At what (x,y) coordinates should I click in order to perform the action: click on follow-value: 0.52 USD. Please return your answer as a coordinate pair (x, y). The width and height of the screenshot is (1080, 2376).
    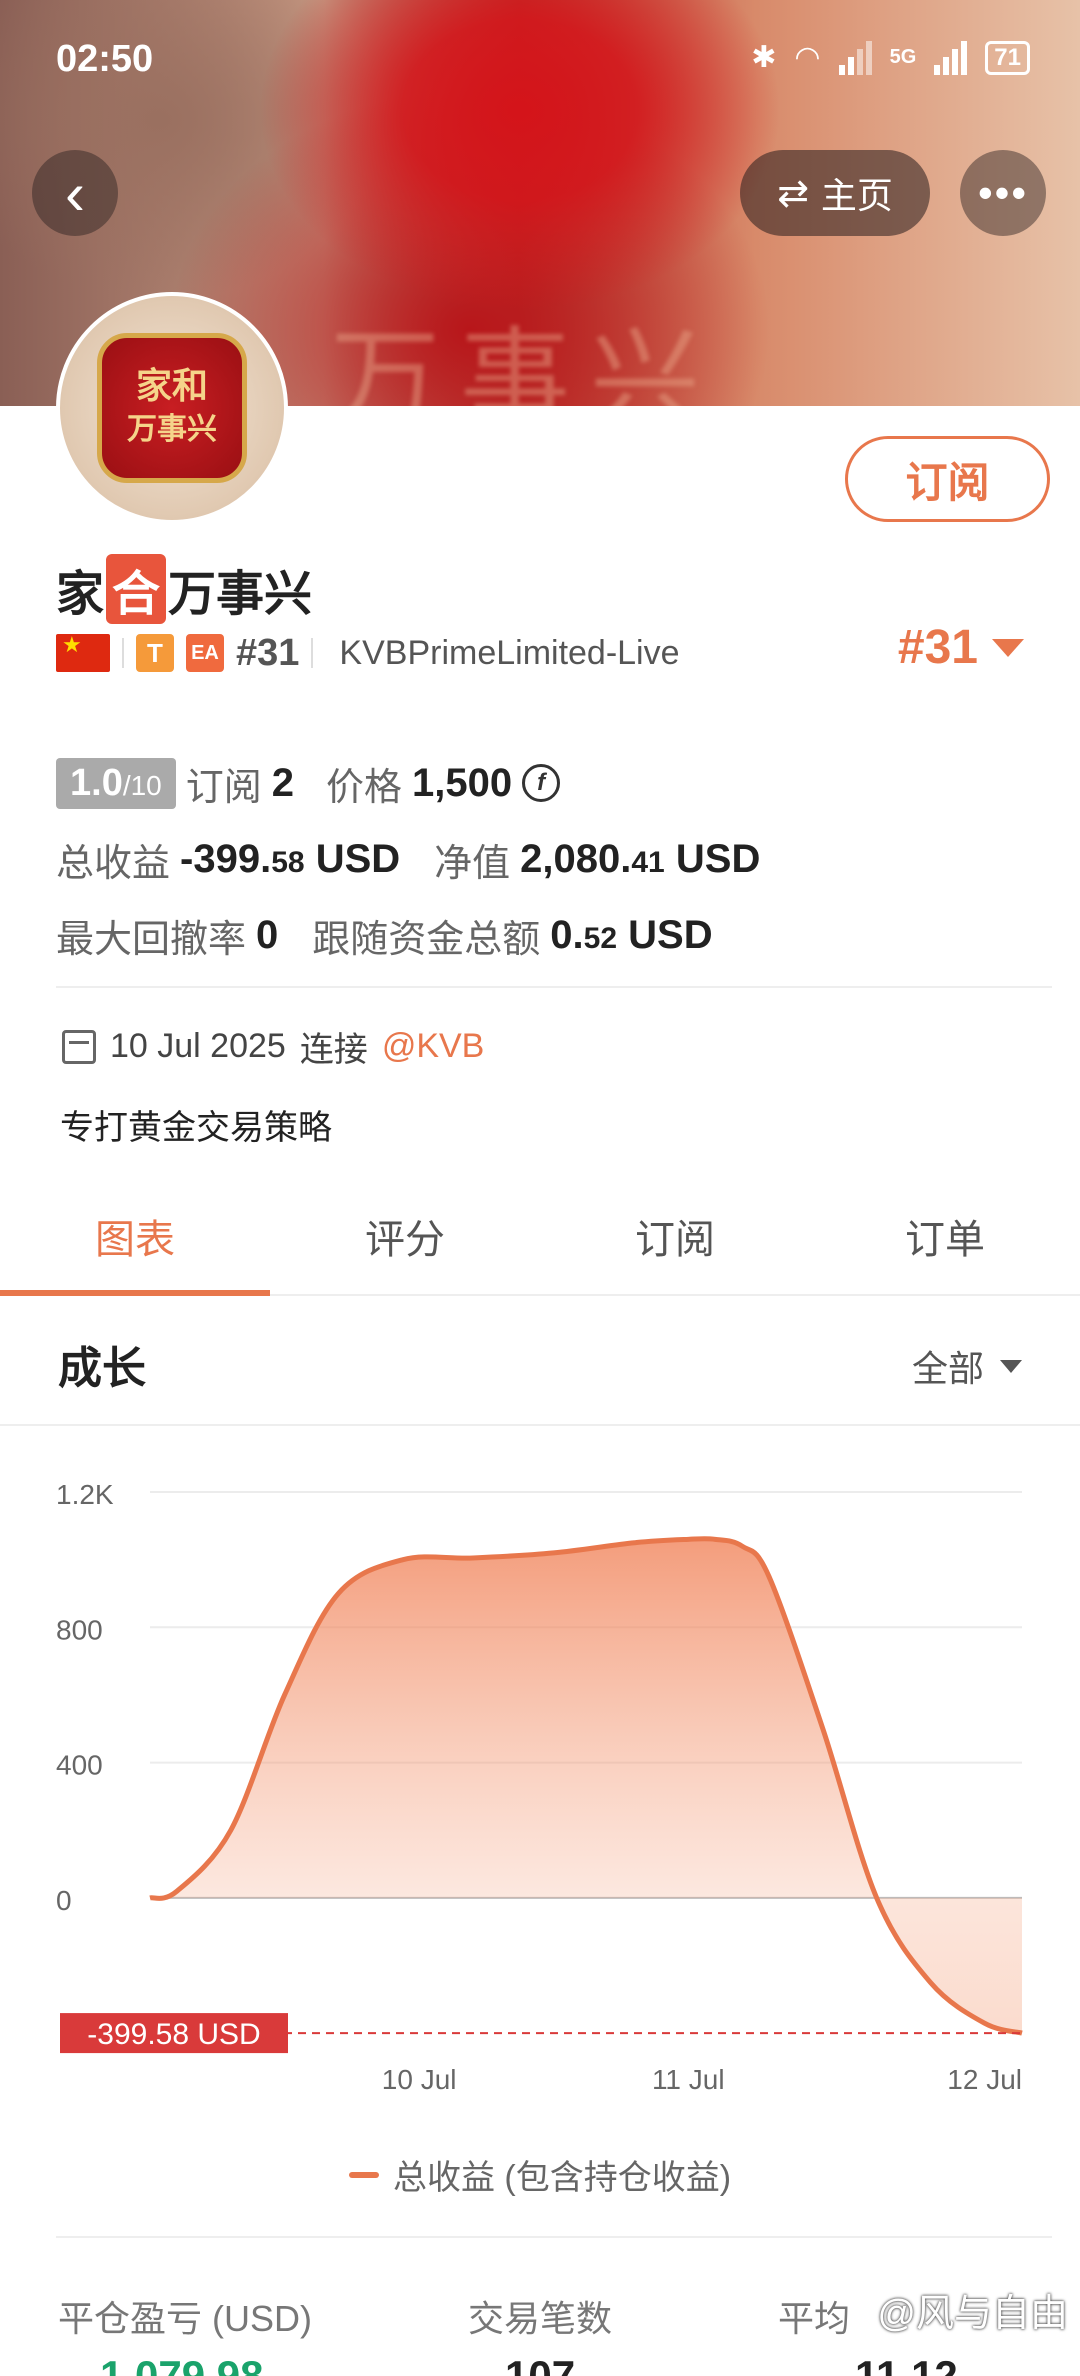
    Looking at the image, I should click on (631, 935).